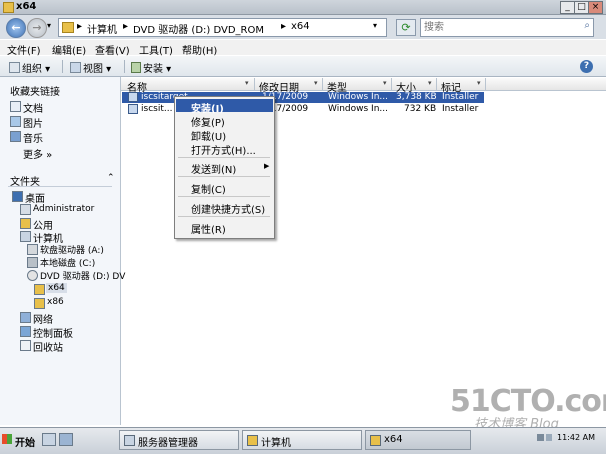  What do you see at coordinates (32, 249) in the screenshot?
I see `floppy-drive-icon` at bounding box center [32, 249].